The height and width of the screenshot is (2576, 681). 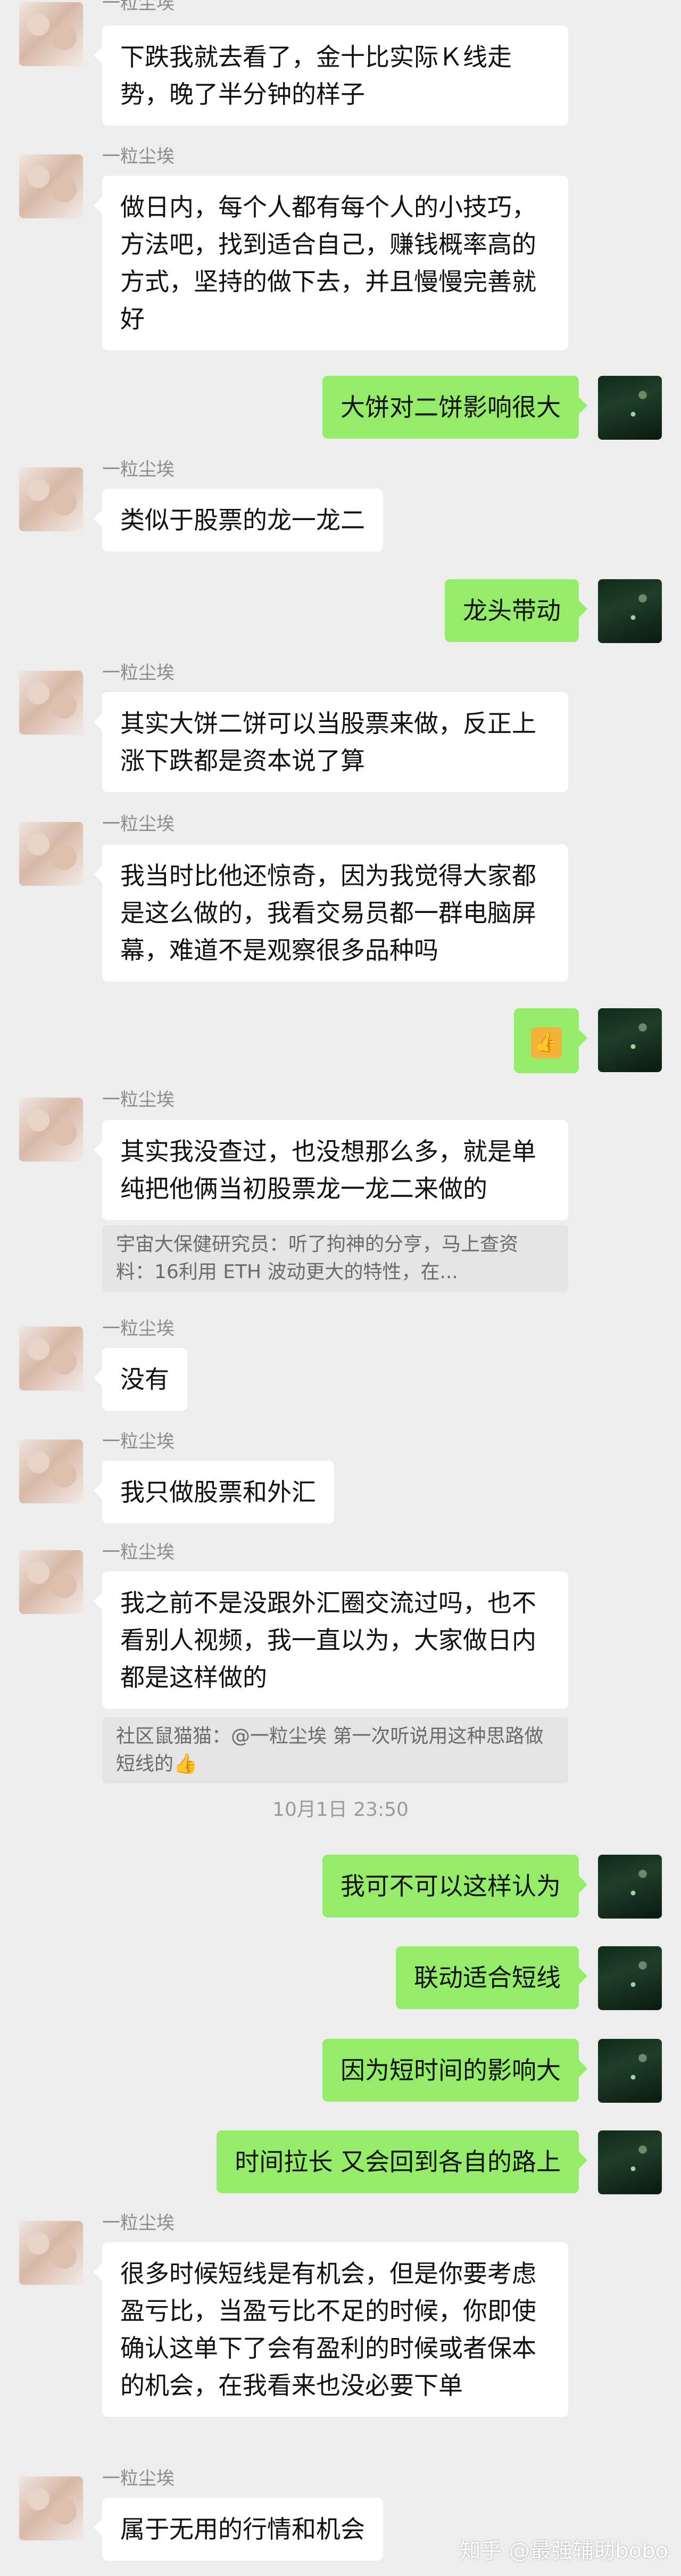 What do you see at coordinates (331, 1640) in the screenshot?
I see `message-bubble: 我之前不是没跟外汇圈交流过吗，也不看别人视频，我一直以为，大家做日内都是这样做的` at bounding box center [331, 1640].